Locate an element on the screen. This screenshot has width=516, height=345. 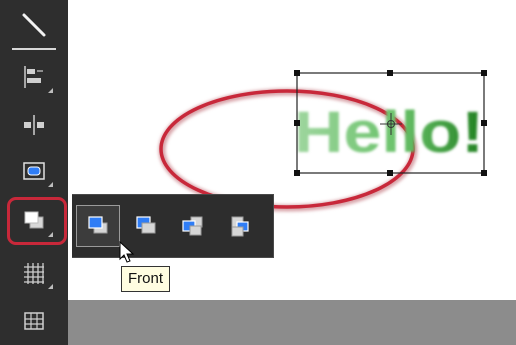
line-icon is located at coordinates (34, 25).